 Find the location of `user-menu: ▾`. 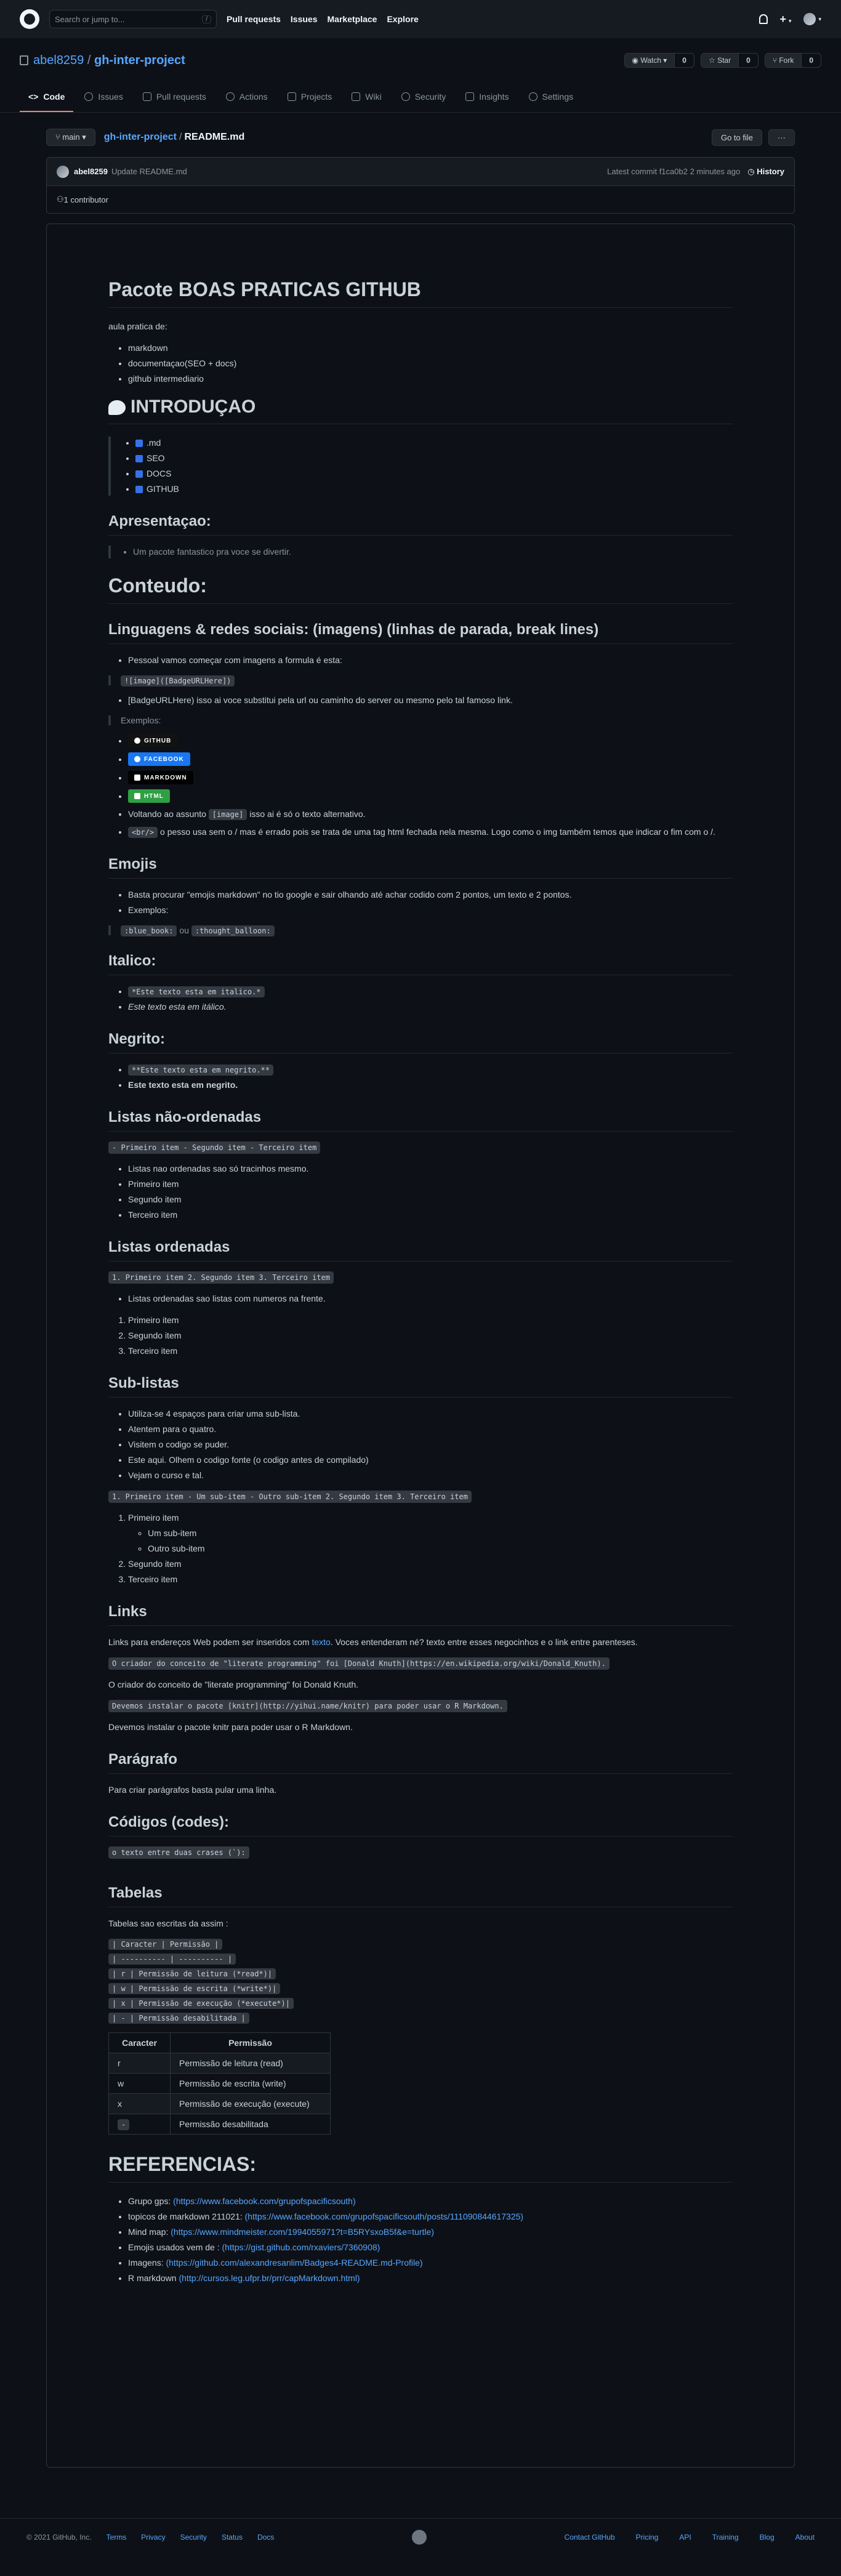

user-menu: ▾ is located at coordinates (812, 19).